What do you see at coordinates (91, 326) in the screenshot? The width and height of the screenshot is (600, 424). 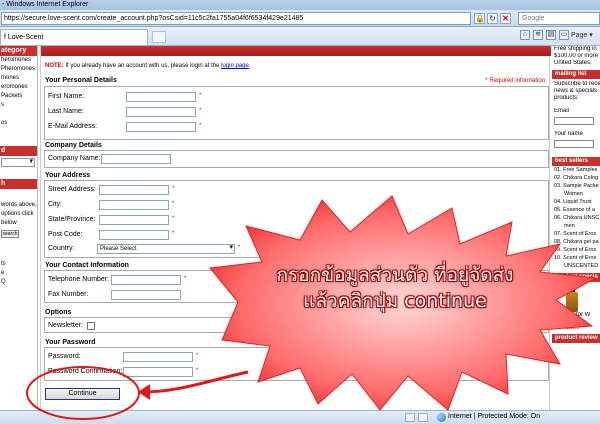 I see `newsletter-checkbox` at bounding box center [91, 326].